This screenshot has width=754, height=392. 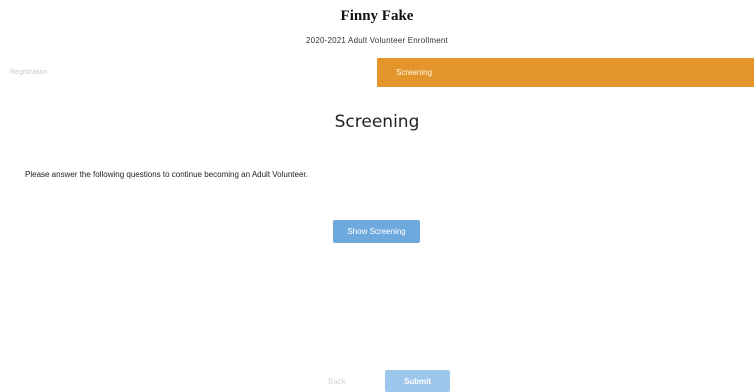 I want to click on section-heading: Screening, so click(x=377, y=122).